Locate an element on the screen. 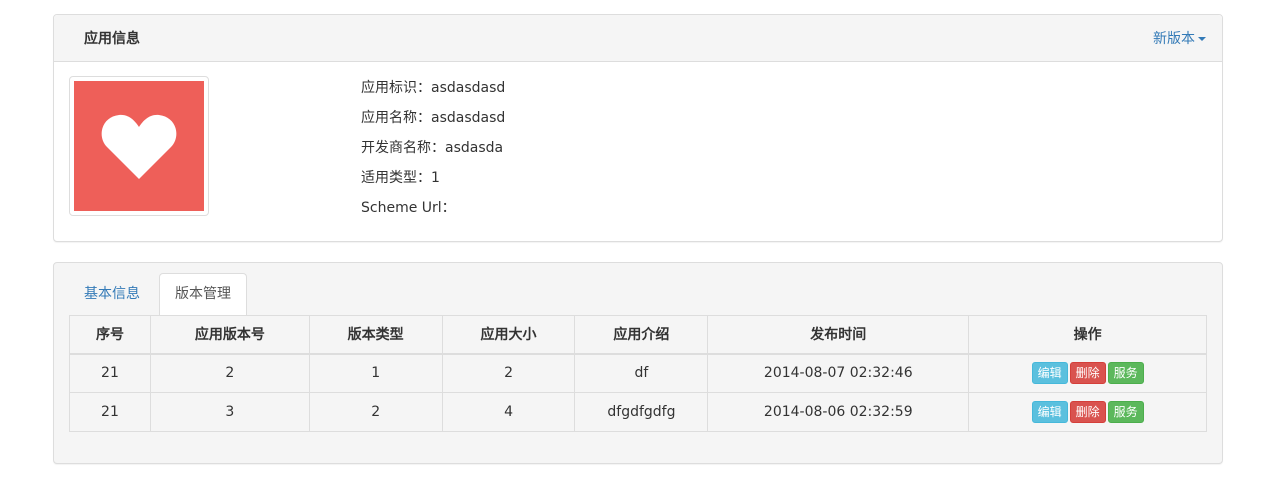 Image resolution: width=1279 pixels, height=481 pixels. caret-down-icon is located at coordinates (1202, 39).